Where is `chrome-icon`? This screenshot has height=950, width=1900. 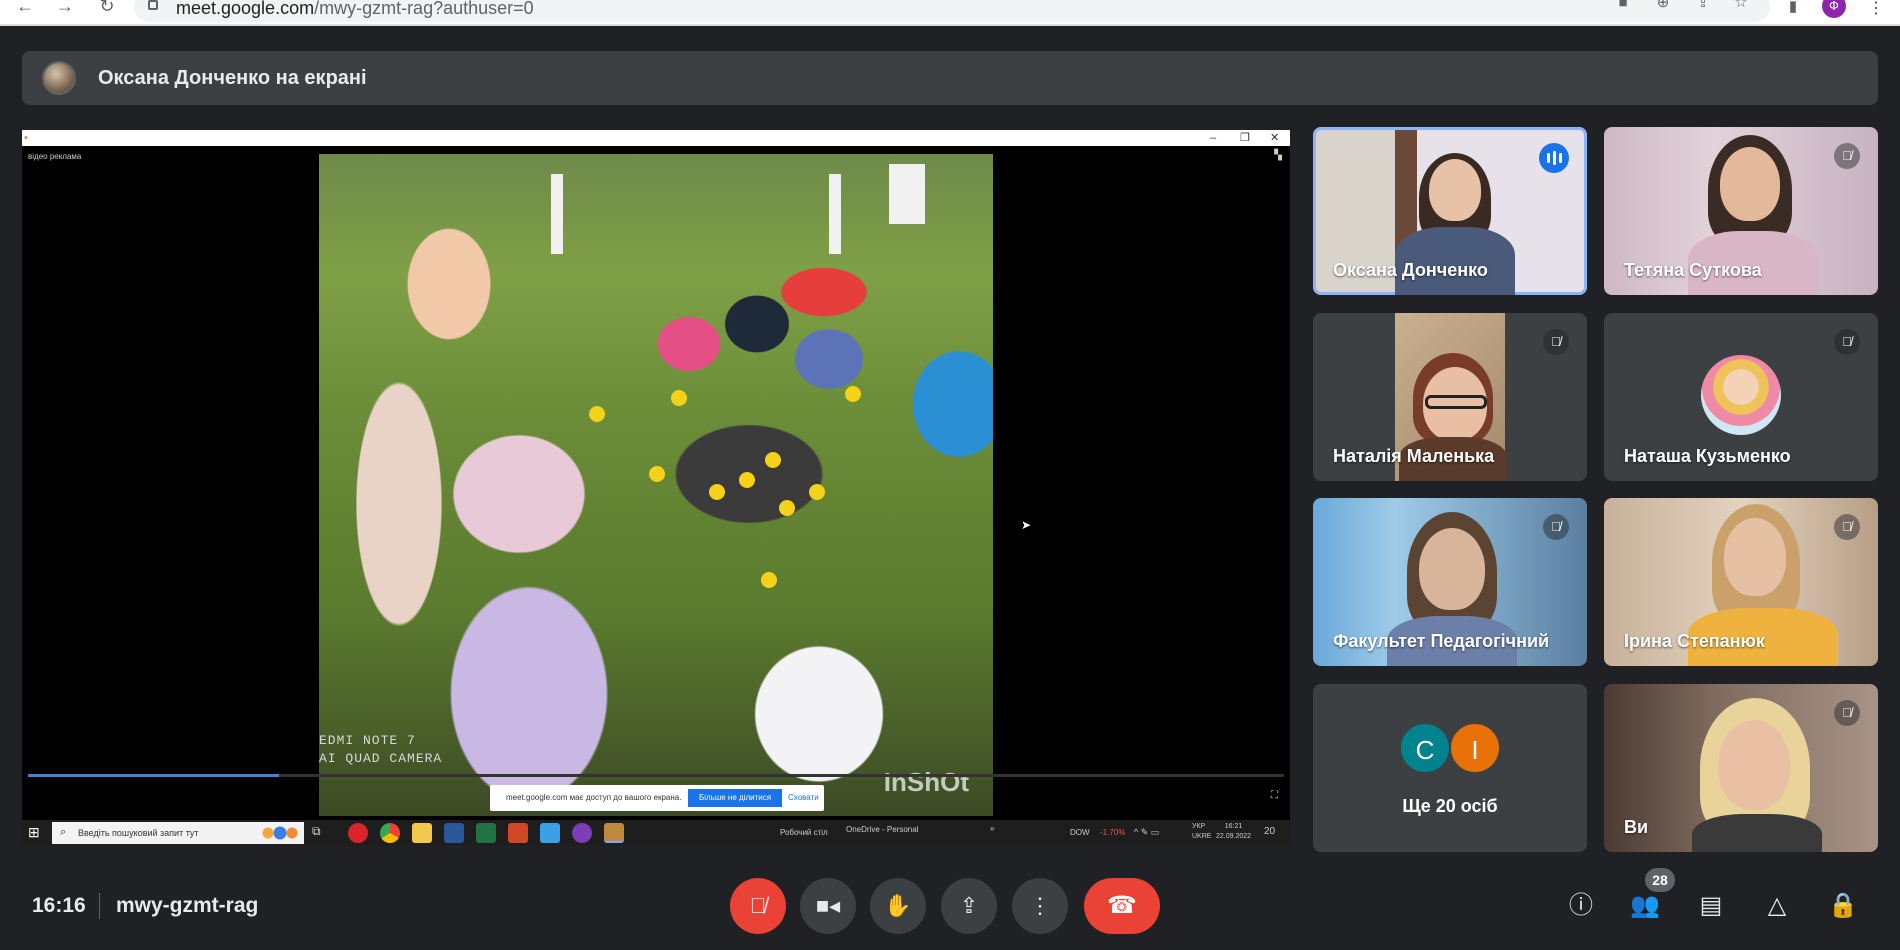 chrome-icon is located at coordinates (390, 833).